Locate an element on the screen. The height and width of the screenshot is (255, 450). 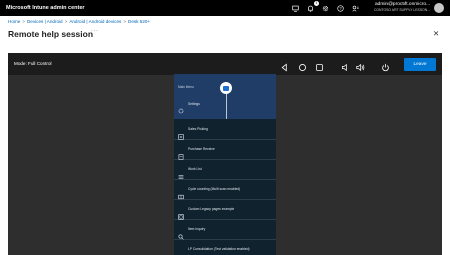
topbar-icons: 1 ? is located at coordinates (326, 6).